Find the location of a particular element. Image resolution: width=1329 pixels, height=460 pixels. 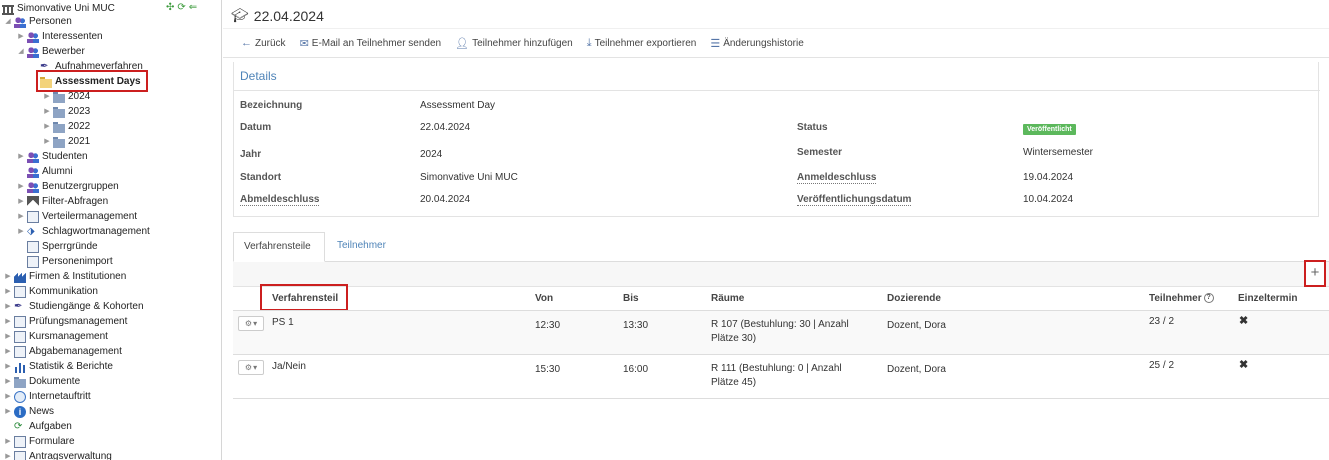

arrow-left-icon: ← is located at coordinates (246, 43).